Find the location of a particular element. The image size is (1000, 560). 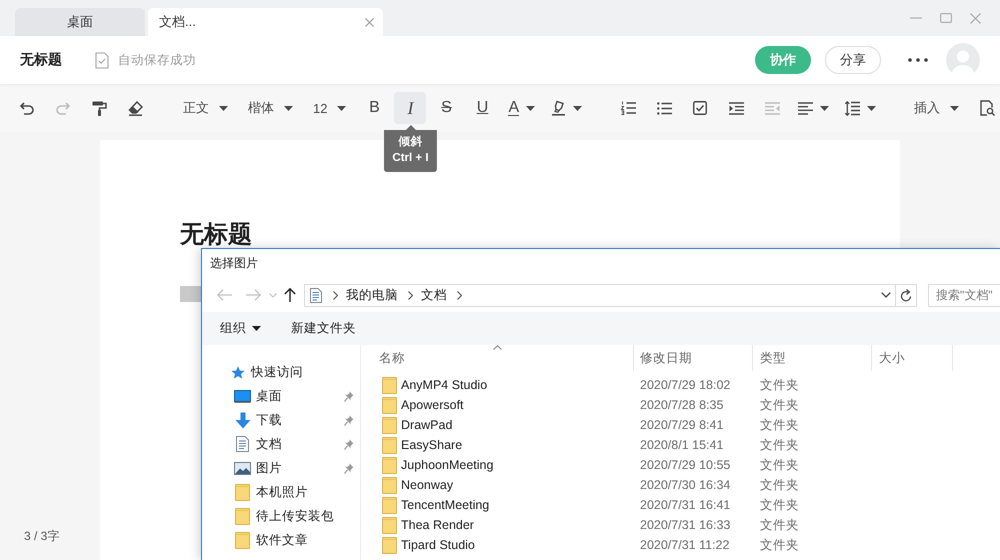

desktop-icon is located at coordinates (242, 396).